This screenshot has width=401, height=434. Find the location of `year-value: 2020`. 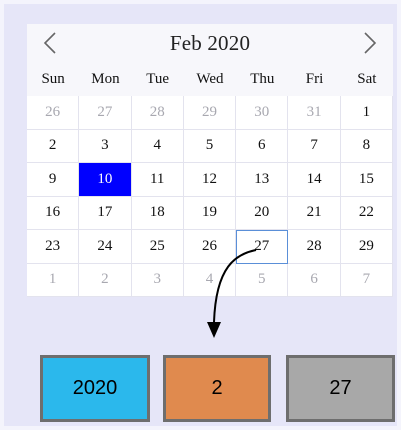

year-value: 2020 is located at coordinates (95, 388).